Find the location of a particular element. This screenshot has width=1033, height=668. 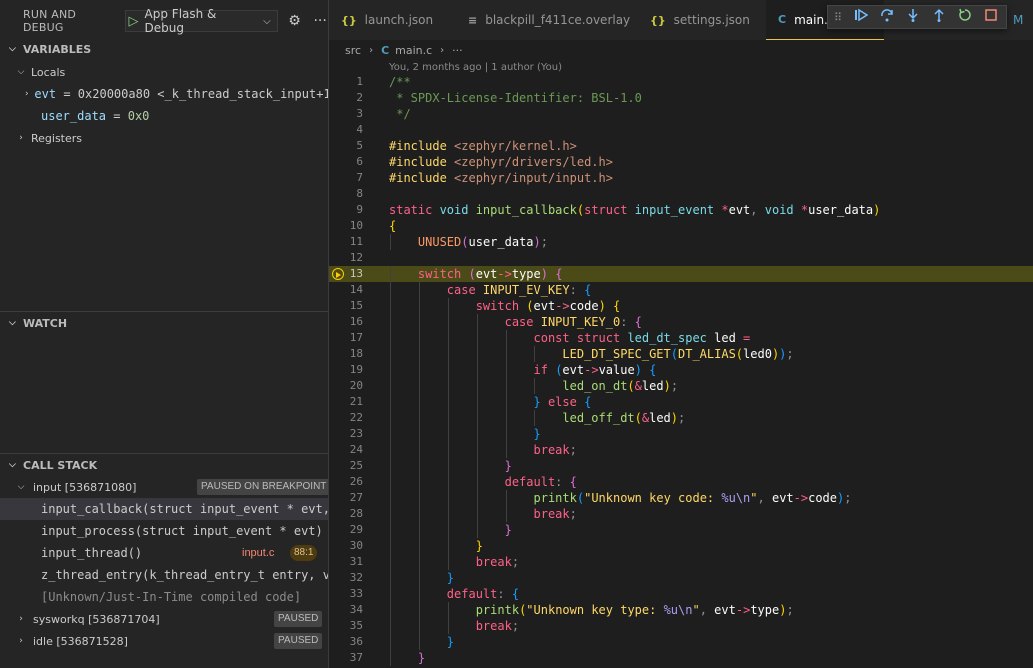

code-line: 18 LED_DT_SPEC_GET(DT_ALIAS(led0)); is located at coordinates (681, 354).